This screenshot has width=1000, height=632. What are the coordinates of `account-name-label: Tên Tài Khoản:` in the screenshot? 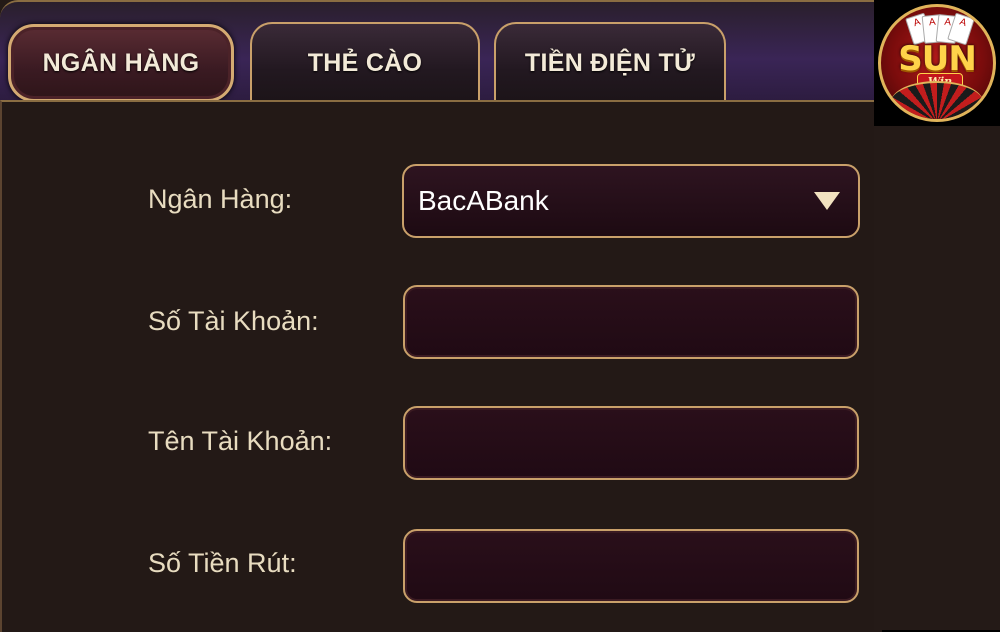 It's located at (240, 441).